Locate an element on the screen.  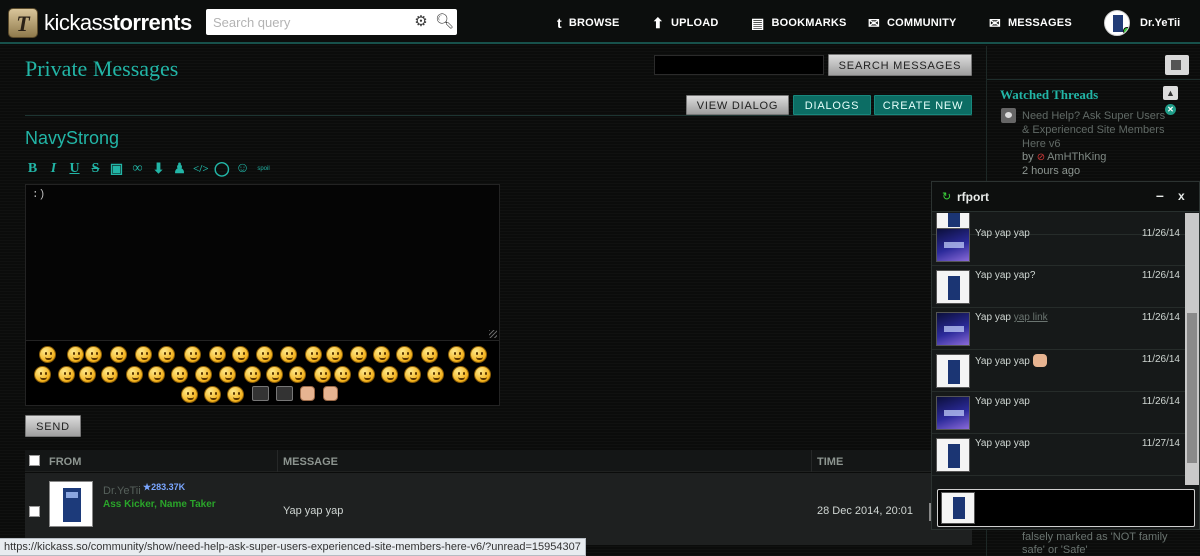
quote-bubble-icon: ◯ is located at coordinates (222, 169).